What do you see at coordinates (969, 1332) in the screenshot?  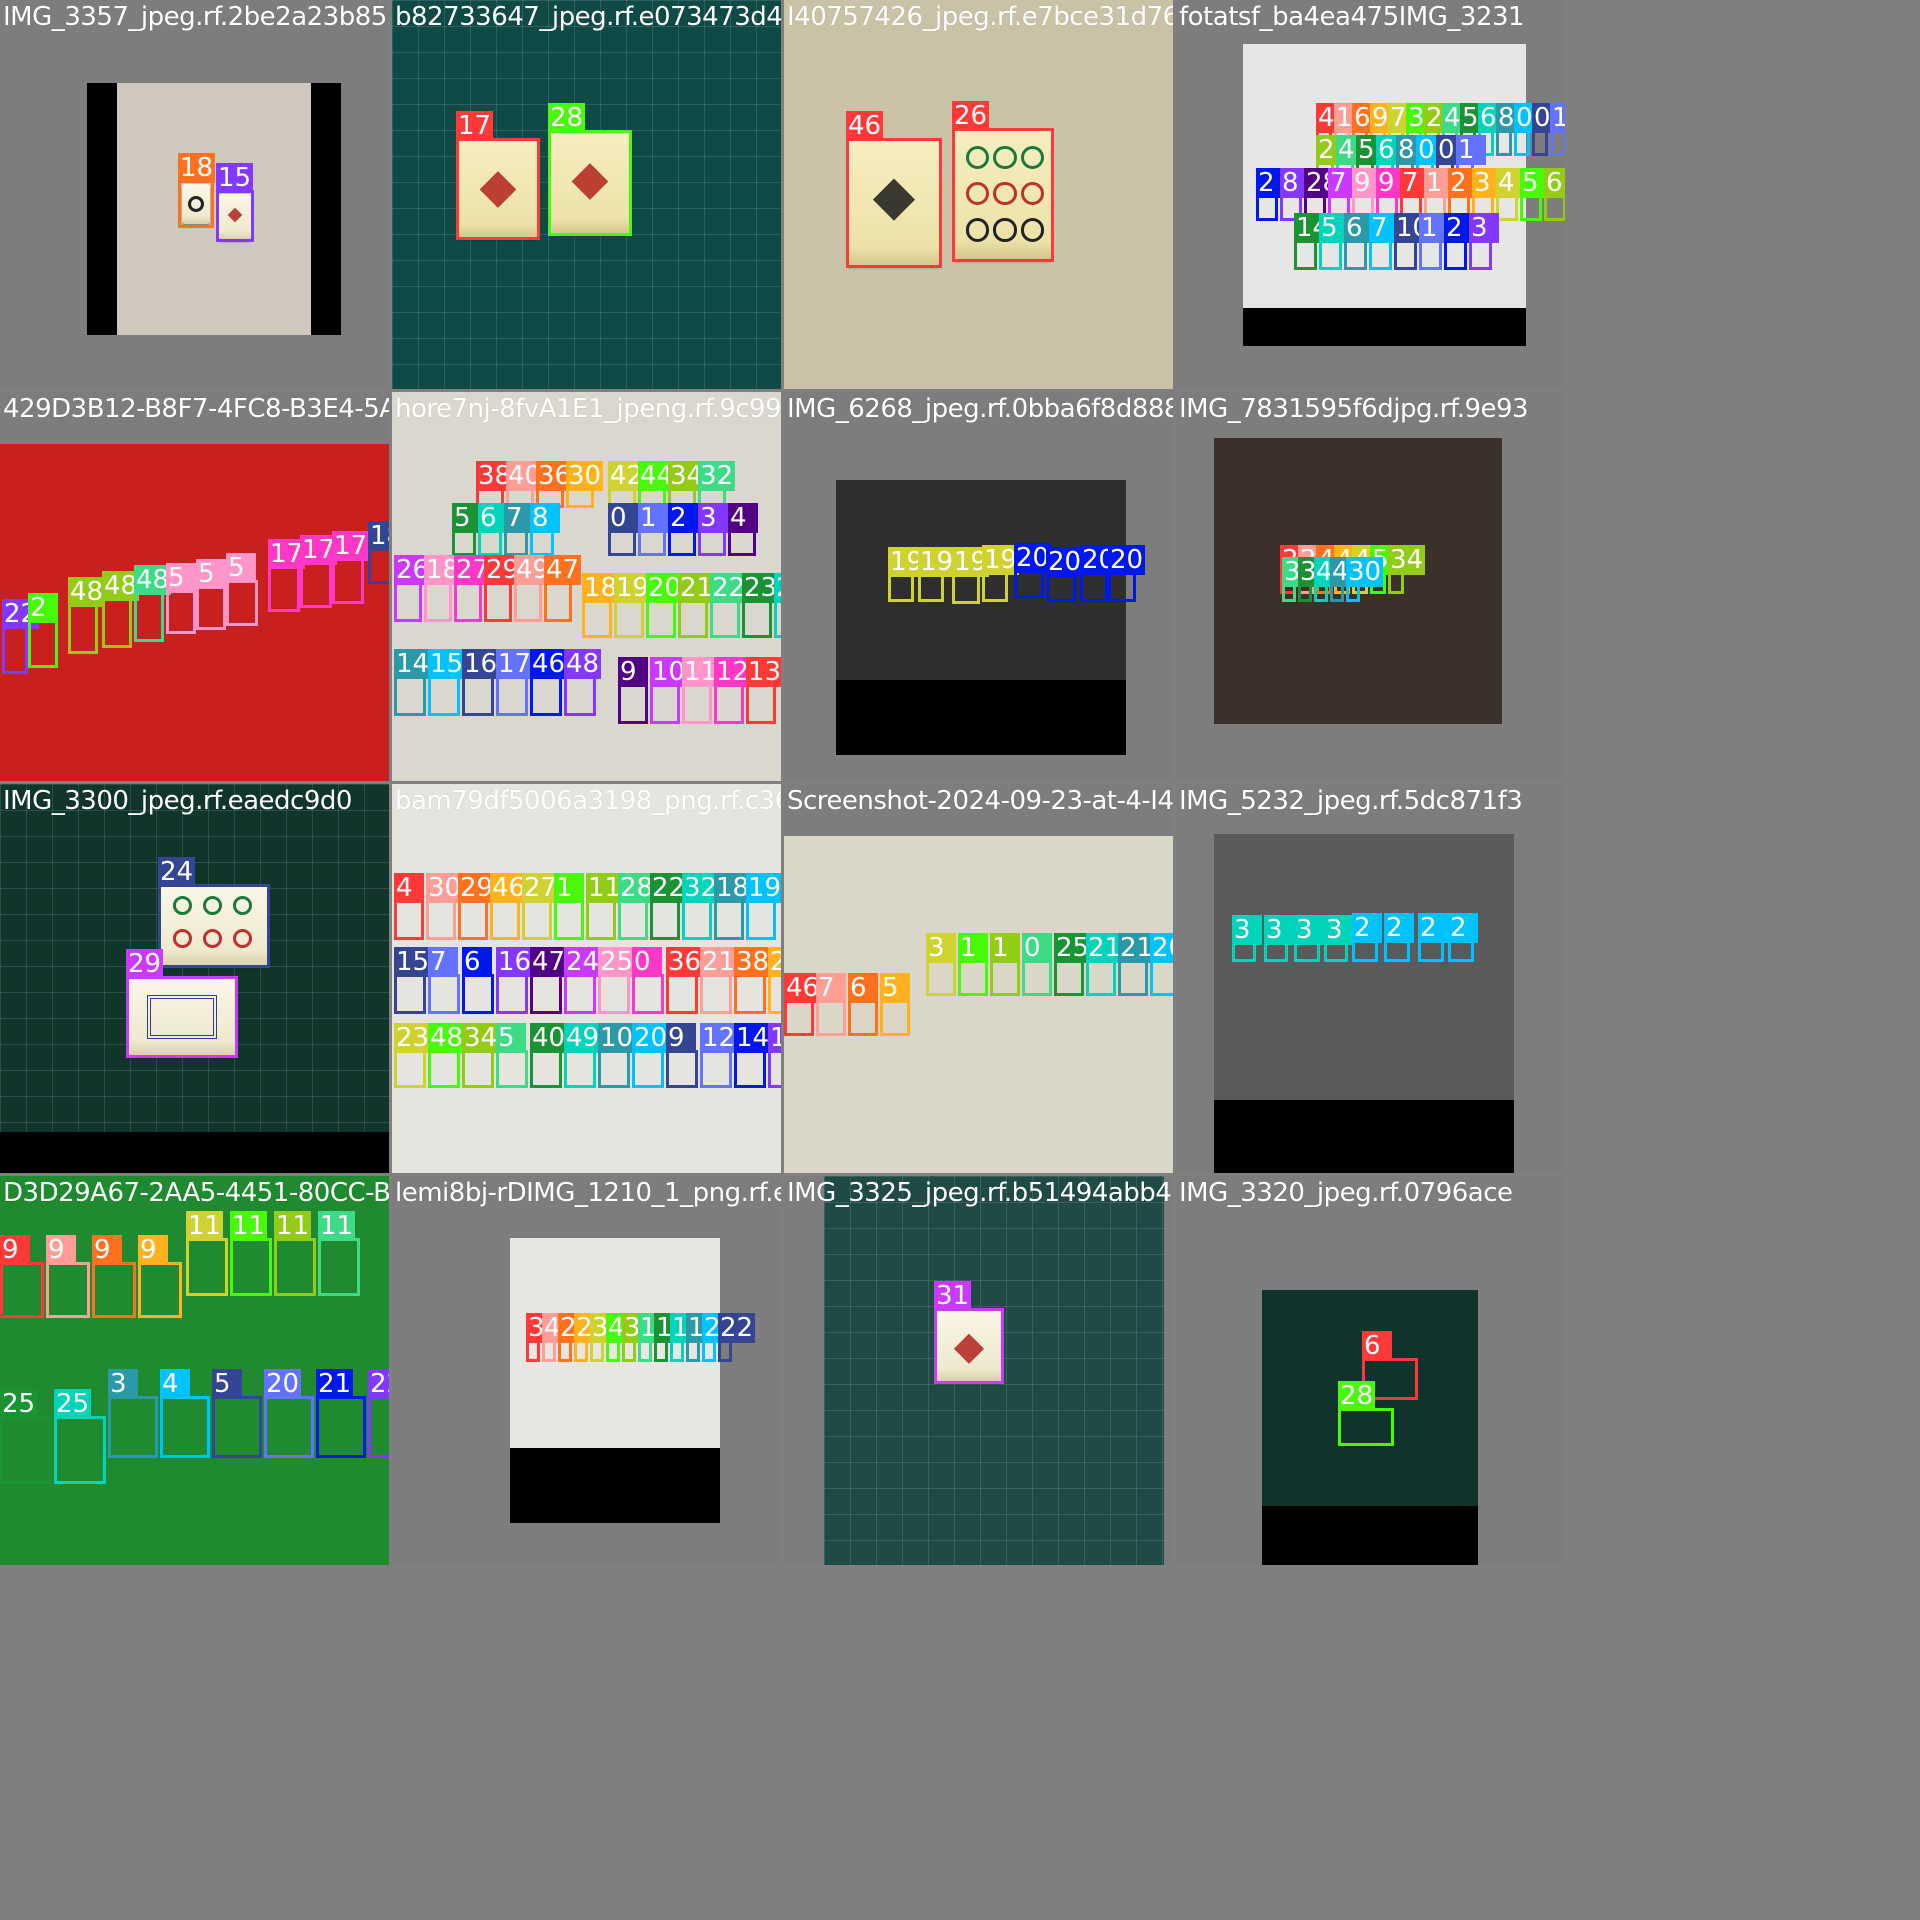 I see `detection-box: 31` at bounding box center [969, 1332].